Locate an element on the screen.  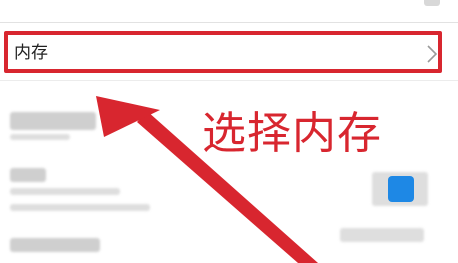
arrow-head is located at coordinates (128, 116).